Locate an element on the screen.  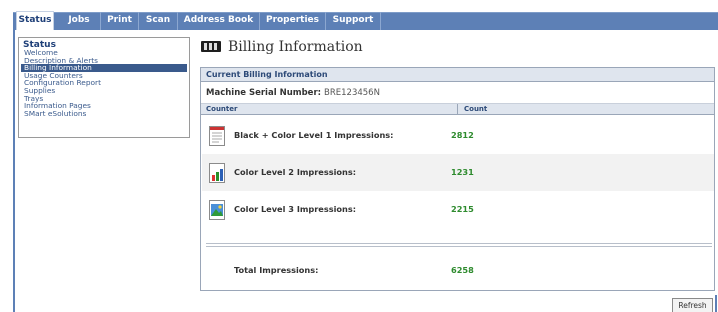
refresh-button: Refresh is located at coordinates (692, 305).